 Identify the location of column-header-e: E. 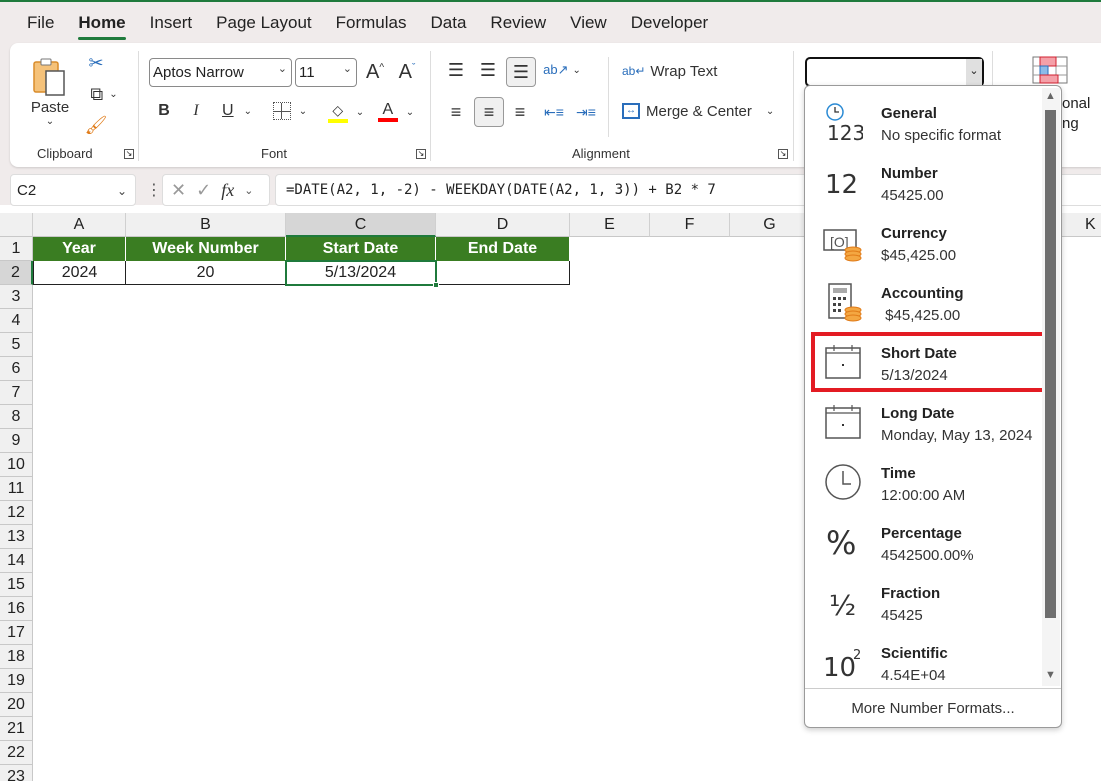
(610, 225).